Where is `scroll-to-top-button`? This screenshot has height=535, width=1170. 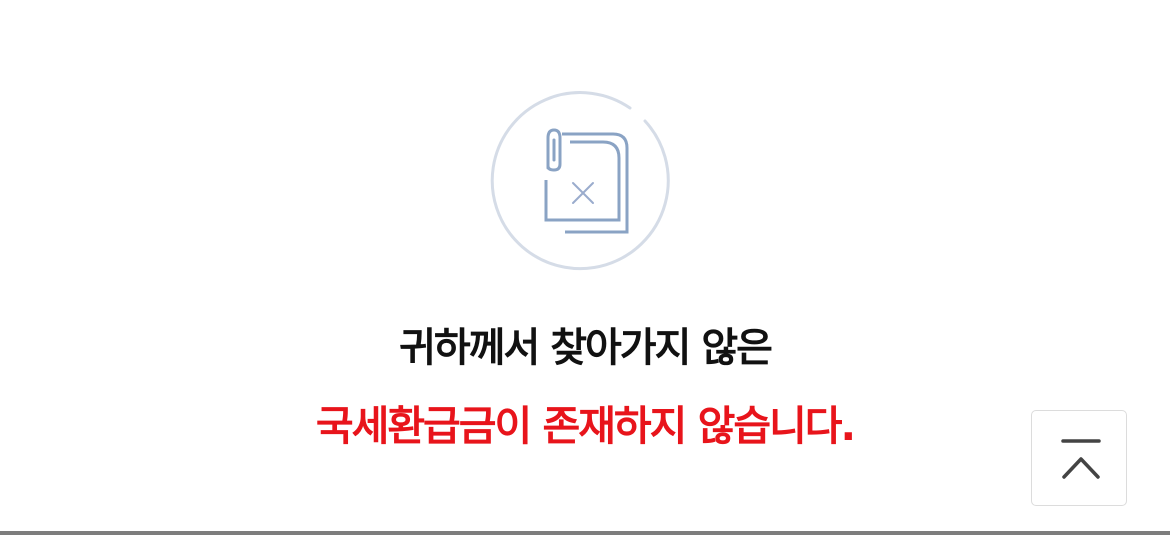
scroll-to-top-button is located at coordinates (1079, 458).